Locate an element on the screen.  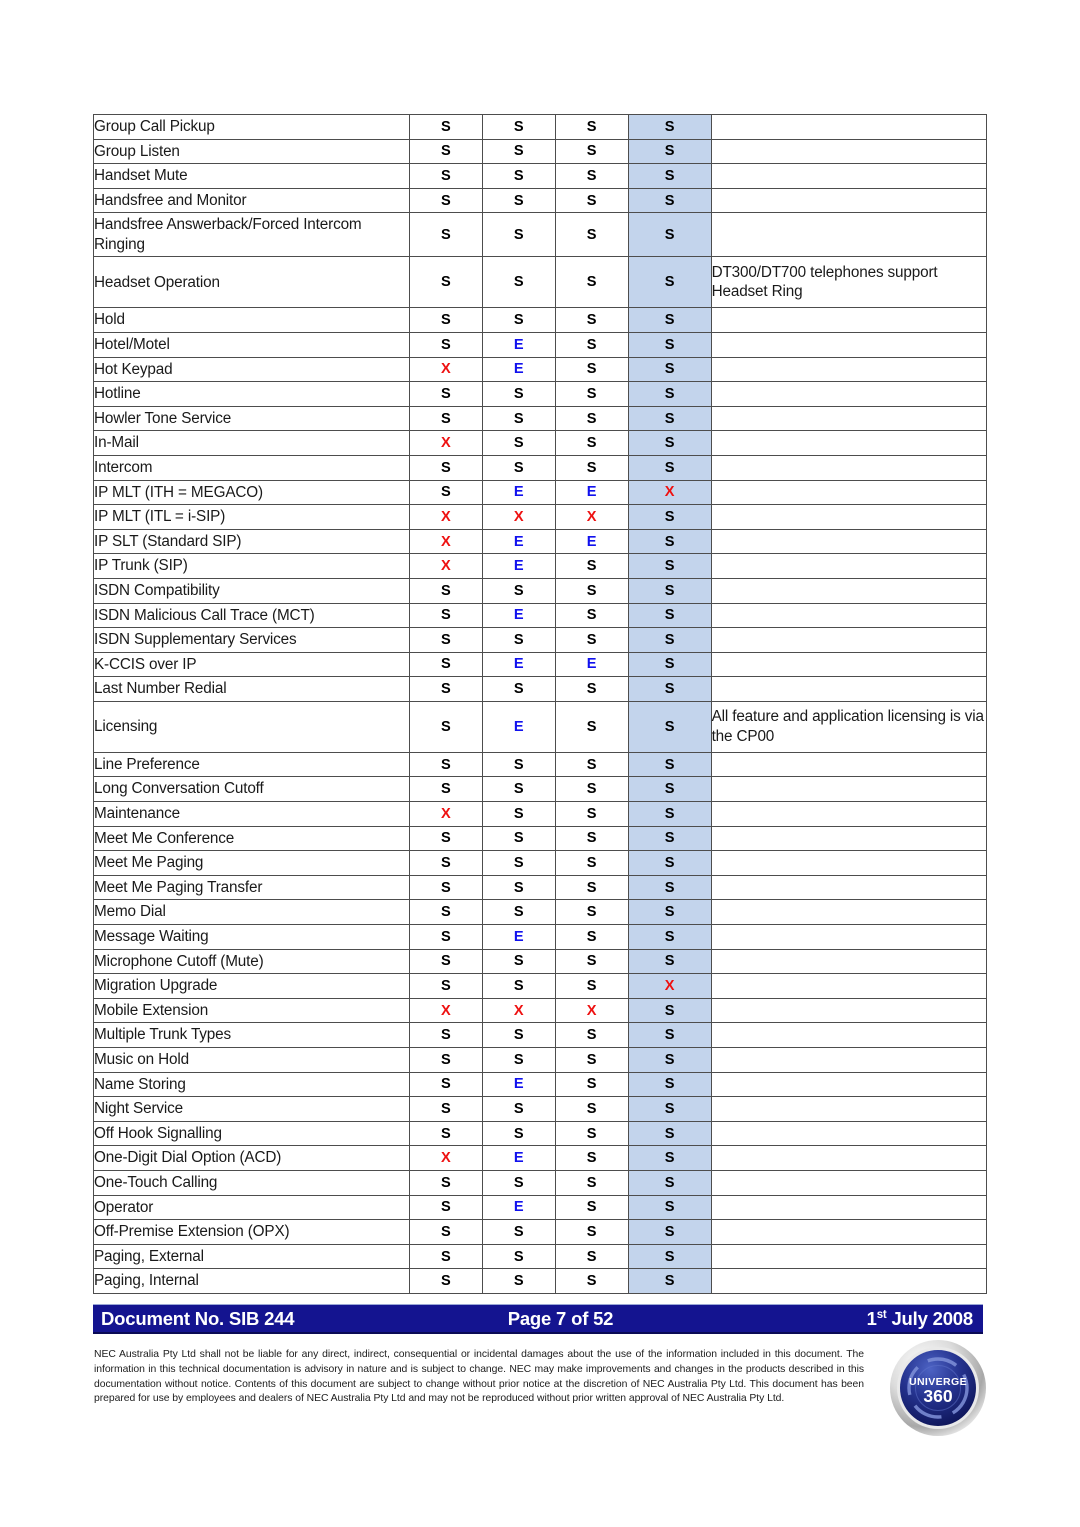
feature-name-cell: Group Call Pickup is located at coordinates (251, 127).